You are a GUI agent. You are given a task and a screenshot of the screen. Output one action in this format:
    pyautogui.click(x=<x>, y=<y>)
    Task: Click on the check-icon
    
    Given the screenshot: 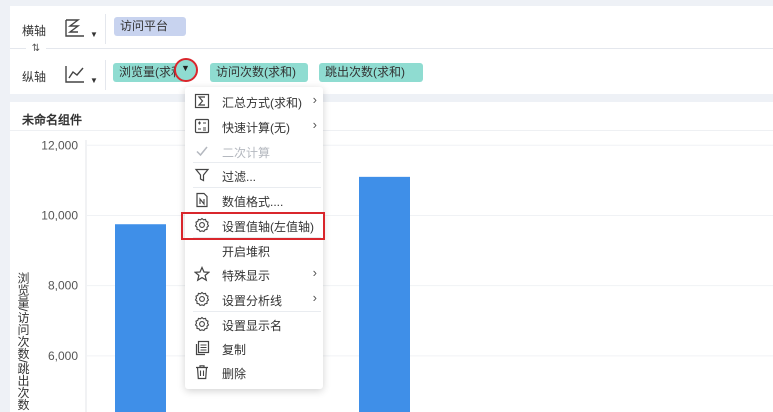 What is the action you would take?
    pyautogui.click(x=202, y=151)
    